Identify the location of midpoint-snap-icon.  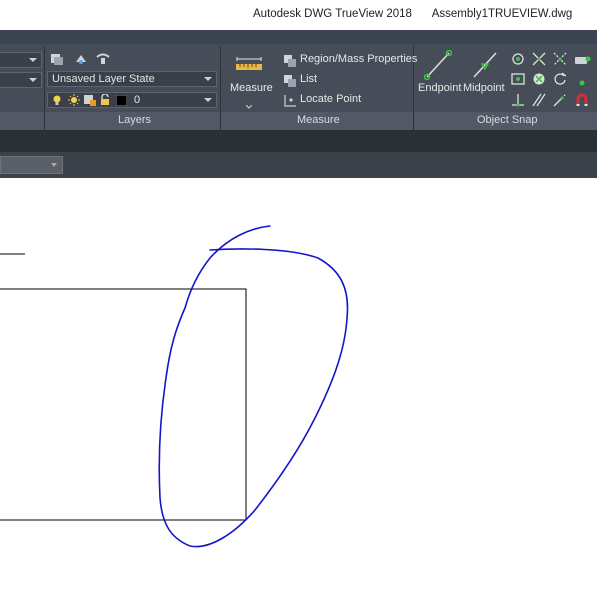
(485, 67).